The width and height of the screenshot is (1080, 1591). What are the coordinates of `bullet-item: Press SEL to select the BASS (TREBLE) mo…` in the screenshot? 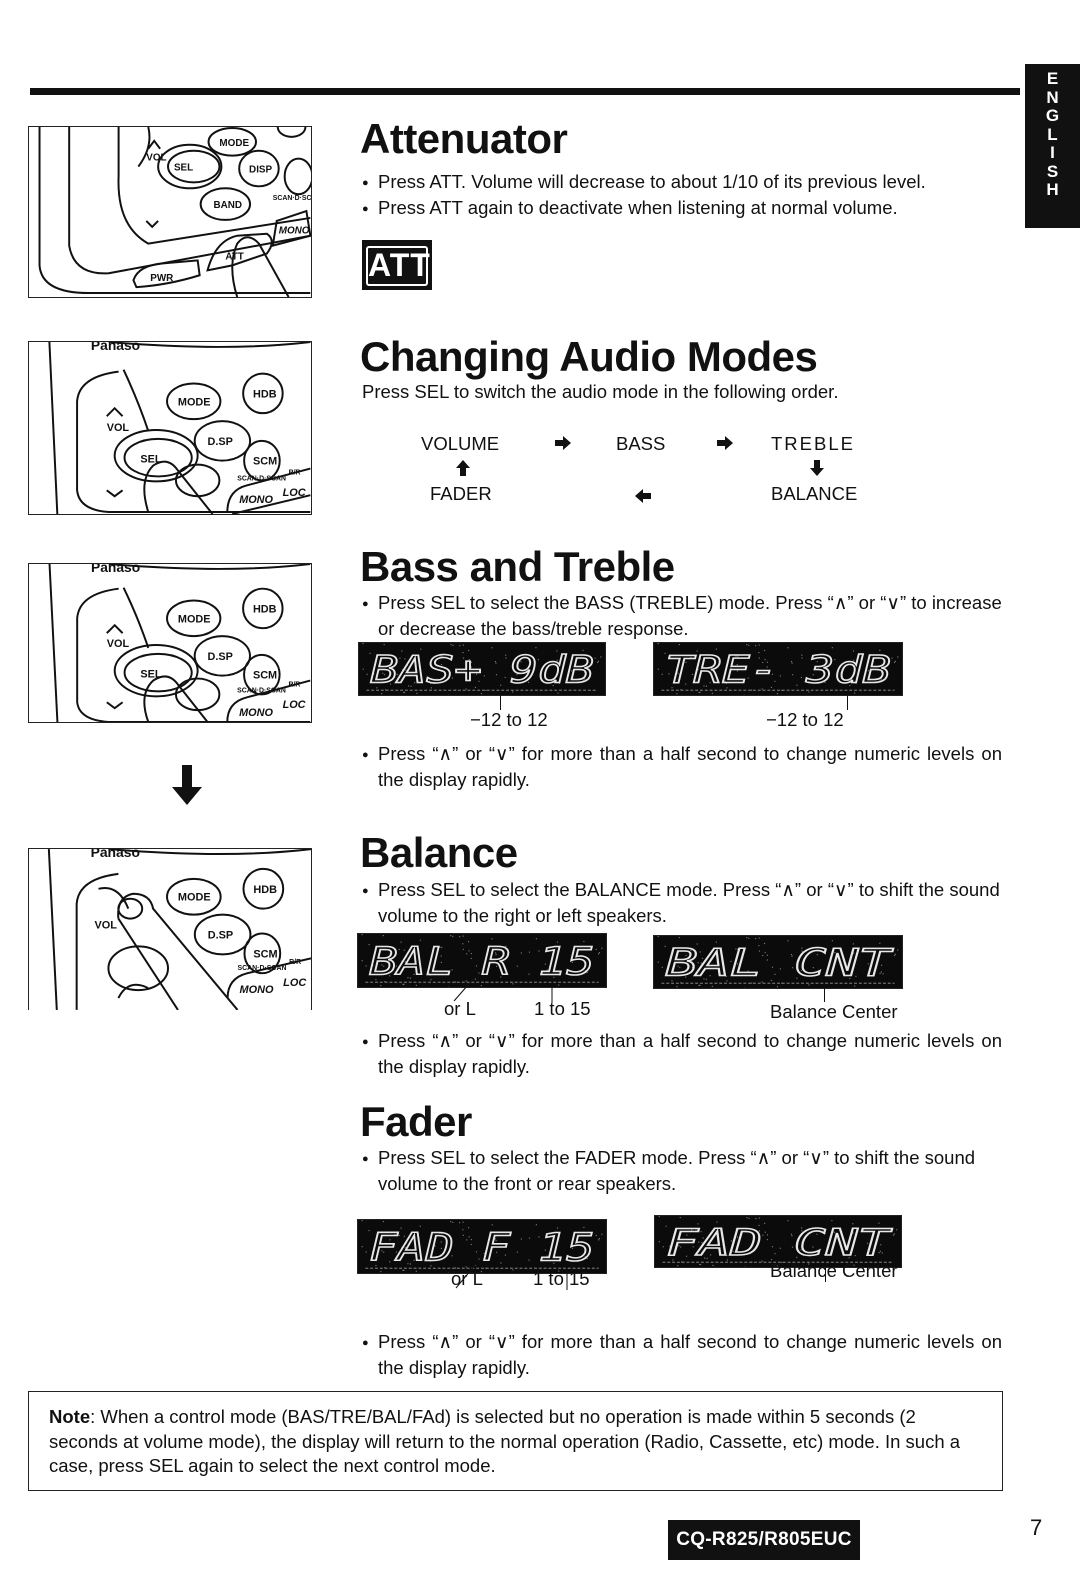 It's located at (682, 616).